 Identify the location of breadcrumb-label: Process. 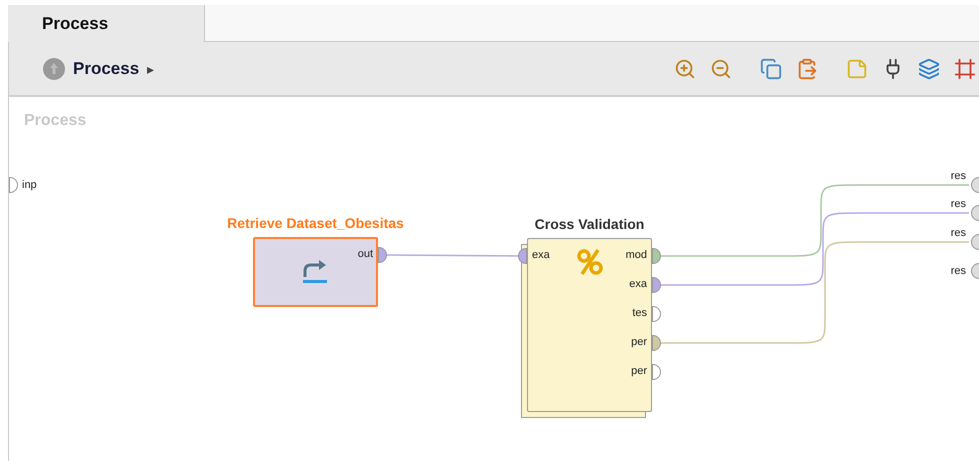
(106, 68).